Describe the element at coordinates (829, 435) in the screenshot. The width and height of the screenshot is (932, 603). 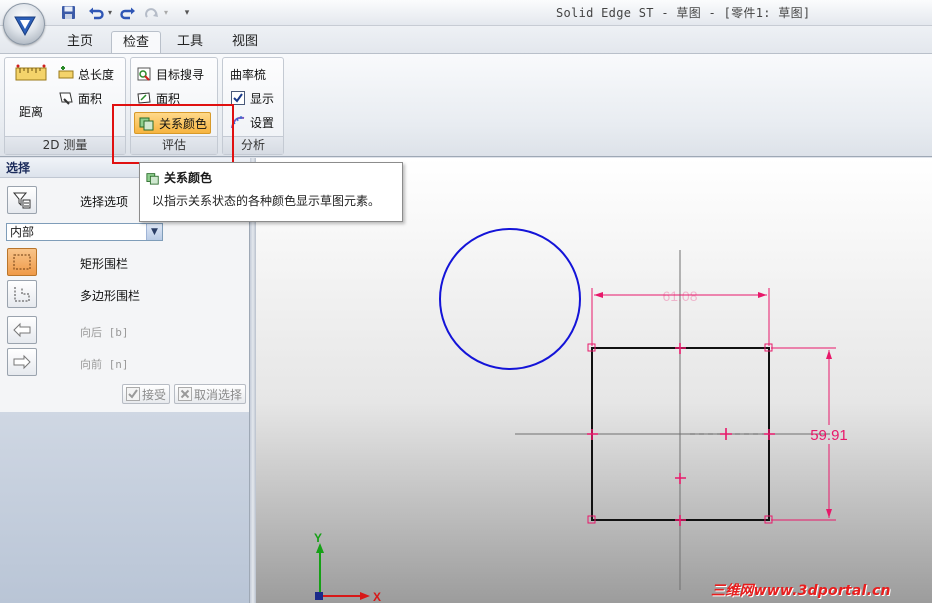
I see `vertical-dimension-value: 59.91` at that location.